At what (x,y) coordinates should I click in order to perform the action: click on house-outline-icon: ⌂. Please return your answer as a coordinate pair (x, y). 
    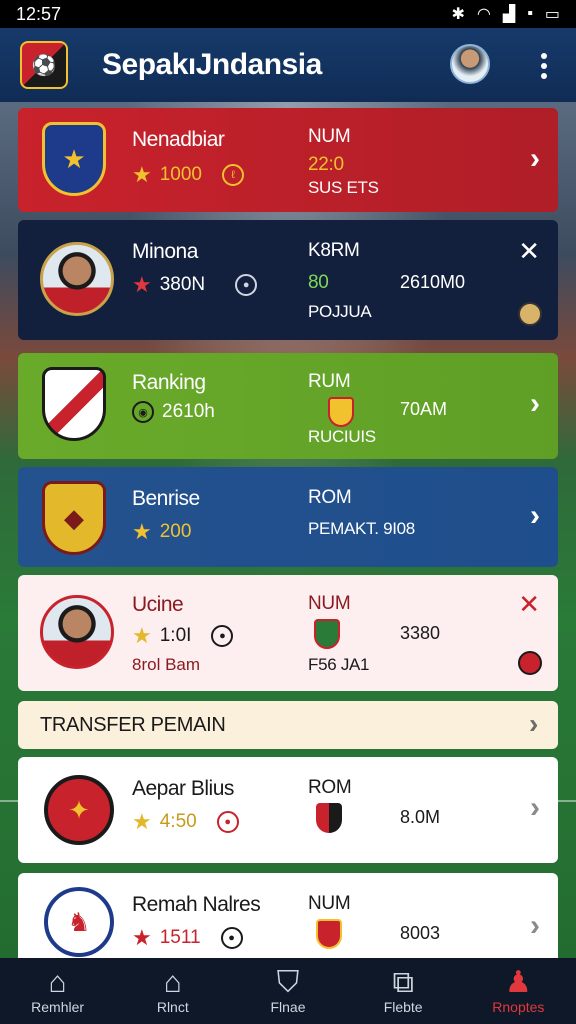
    Looking at the image, I should click on (172, 982).